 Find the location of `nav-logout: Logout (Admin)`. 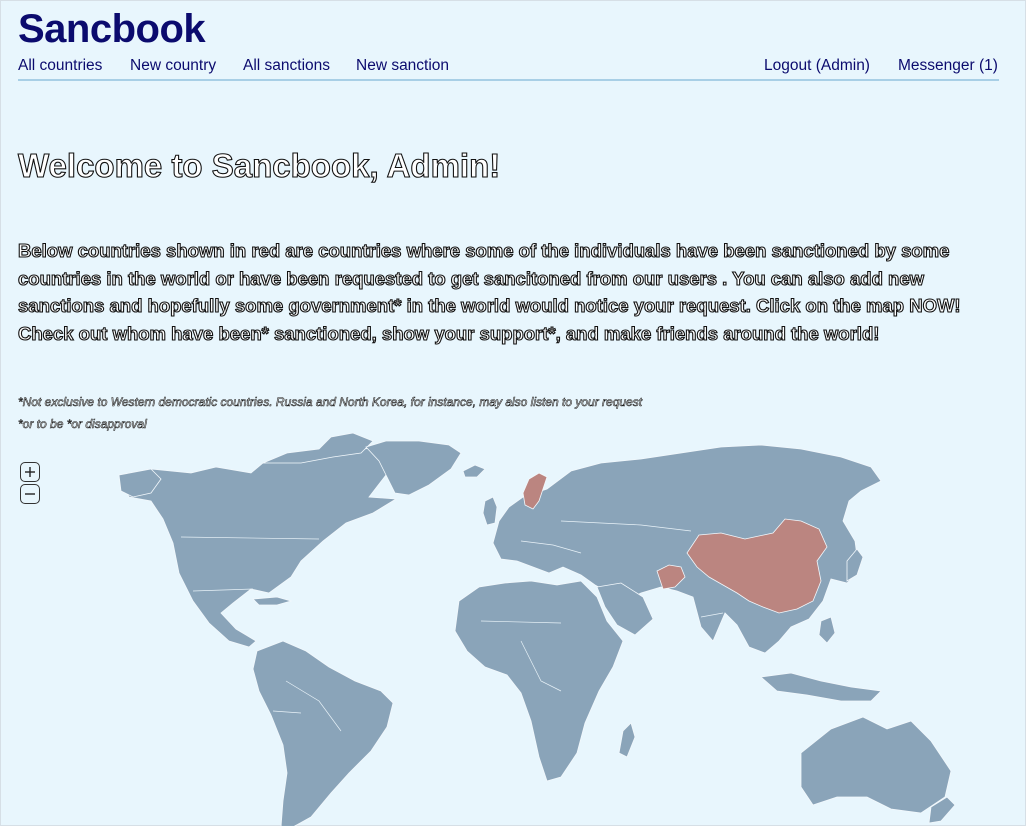

nav-logout: Logout (Admin) is located at coordinates (817, 66).